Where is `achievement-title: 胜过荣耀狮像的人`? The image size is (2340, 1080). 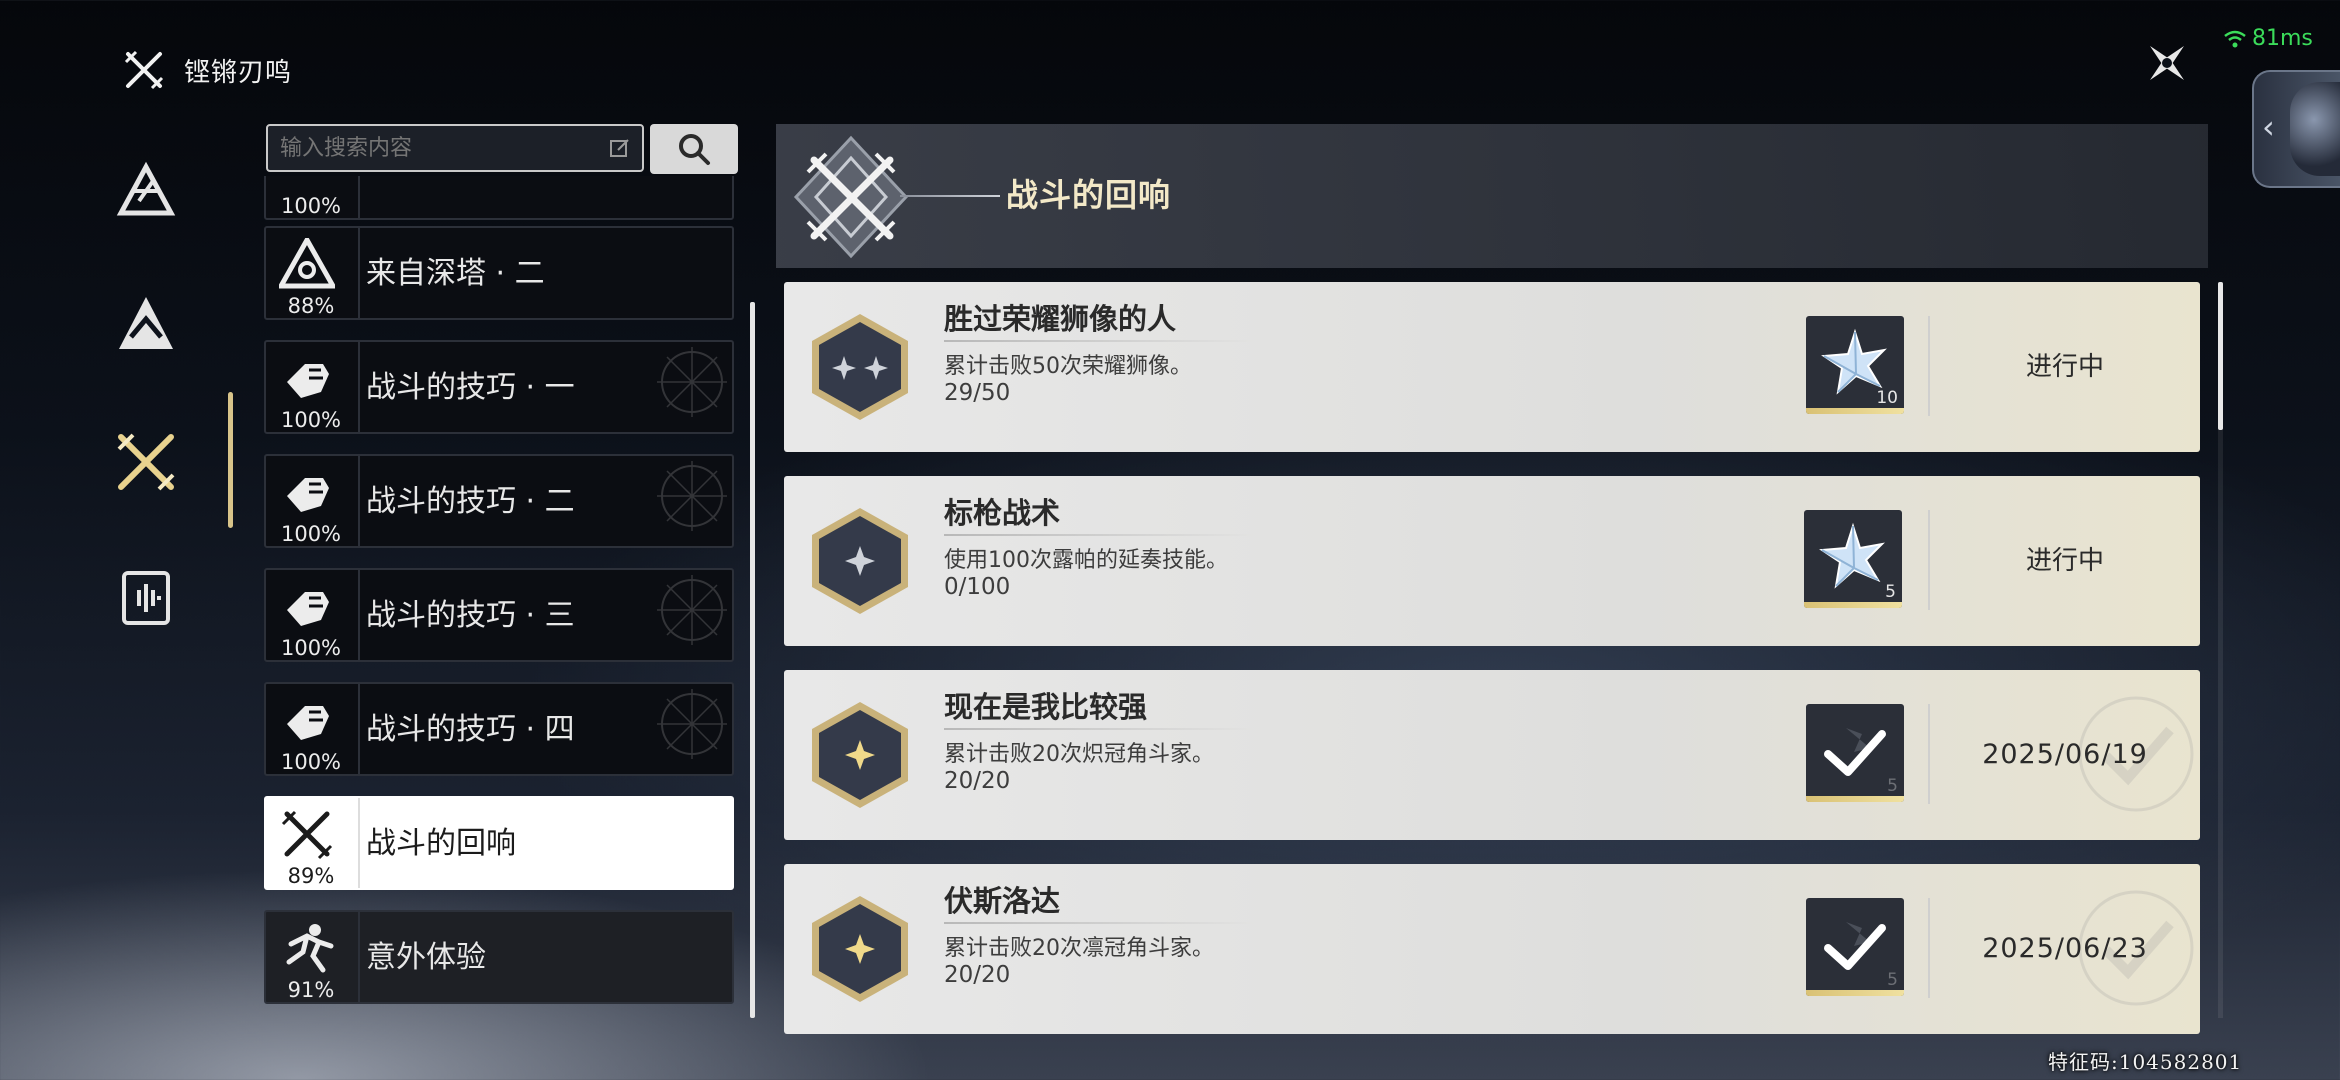
achievement-title: 胜过荣耀狮像的人 is located at coordinates (1060, 319).